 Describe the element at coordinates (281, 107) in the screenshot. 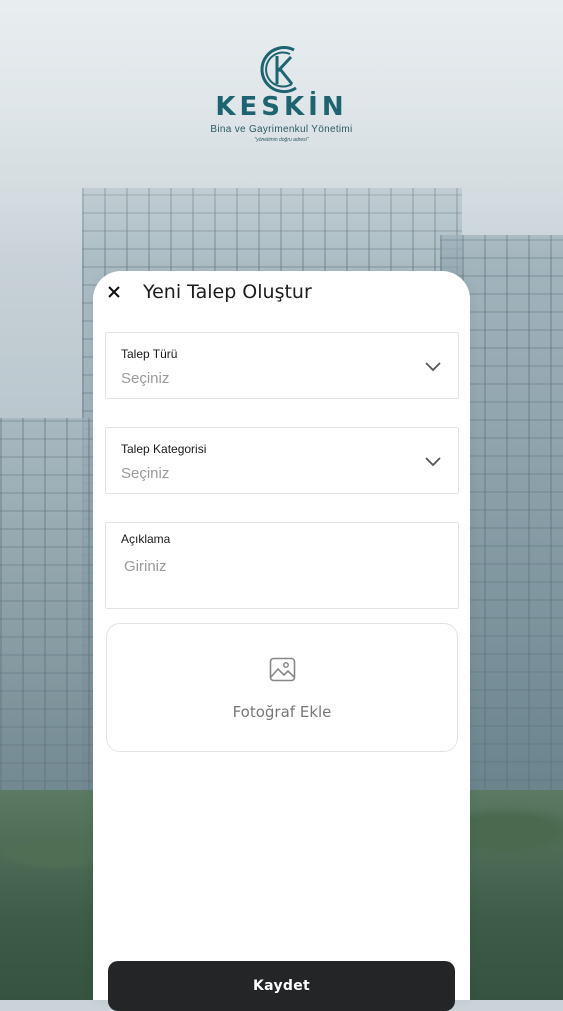

I see `brand-name: KESKİN` at that location.